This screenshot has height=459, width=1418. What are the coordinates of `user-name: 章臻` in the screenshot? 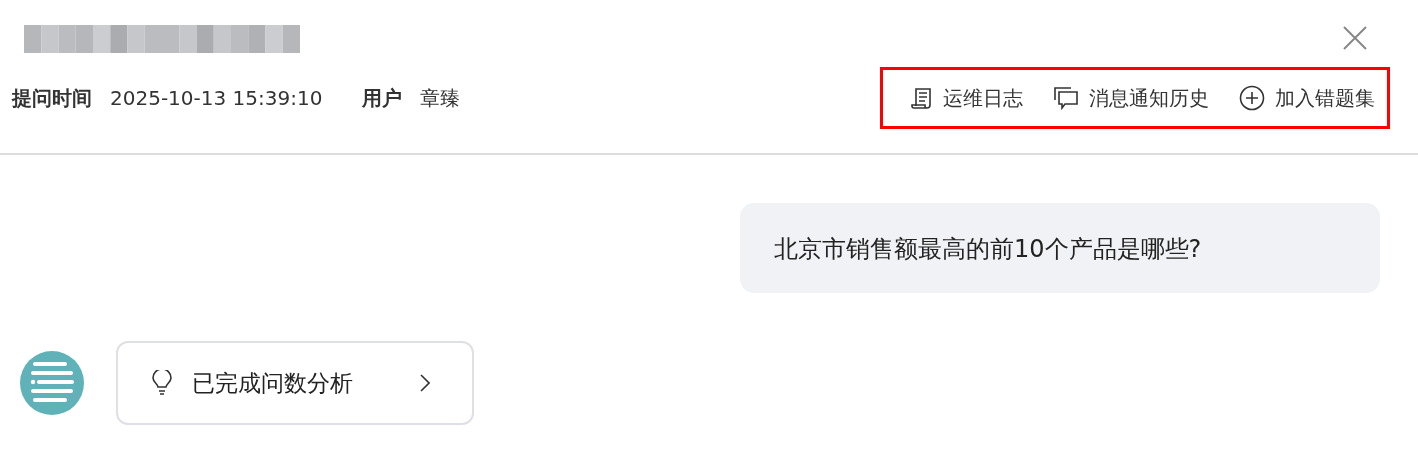 It's located at (440, 98).